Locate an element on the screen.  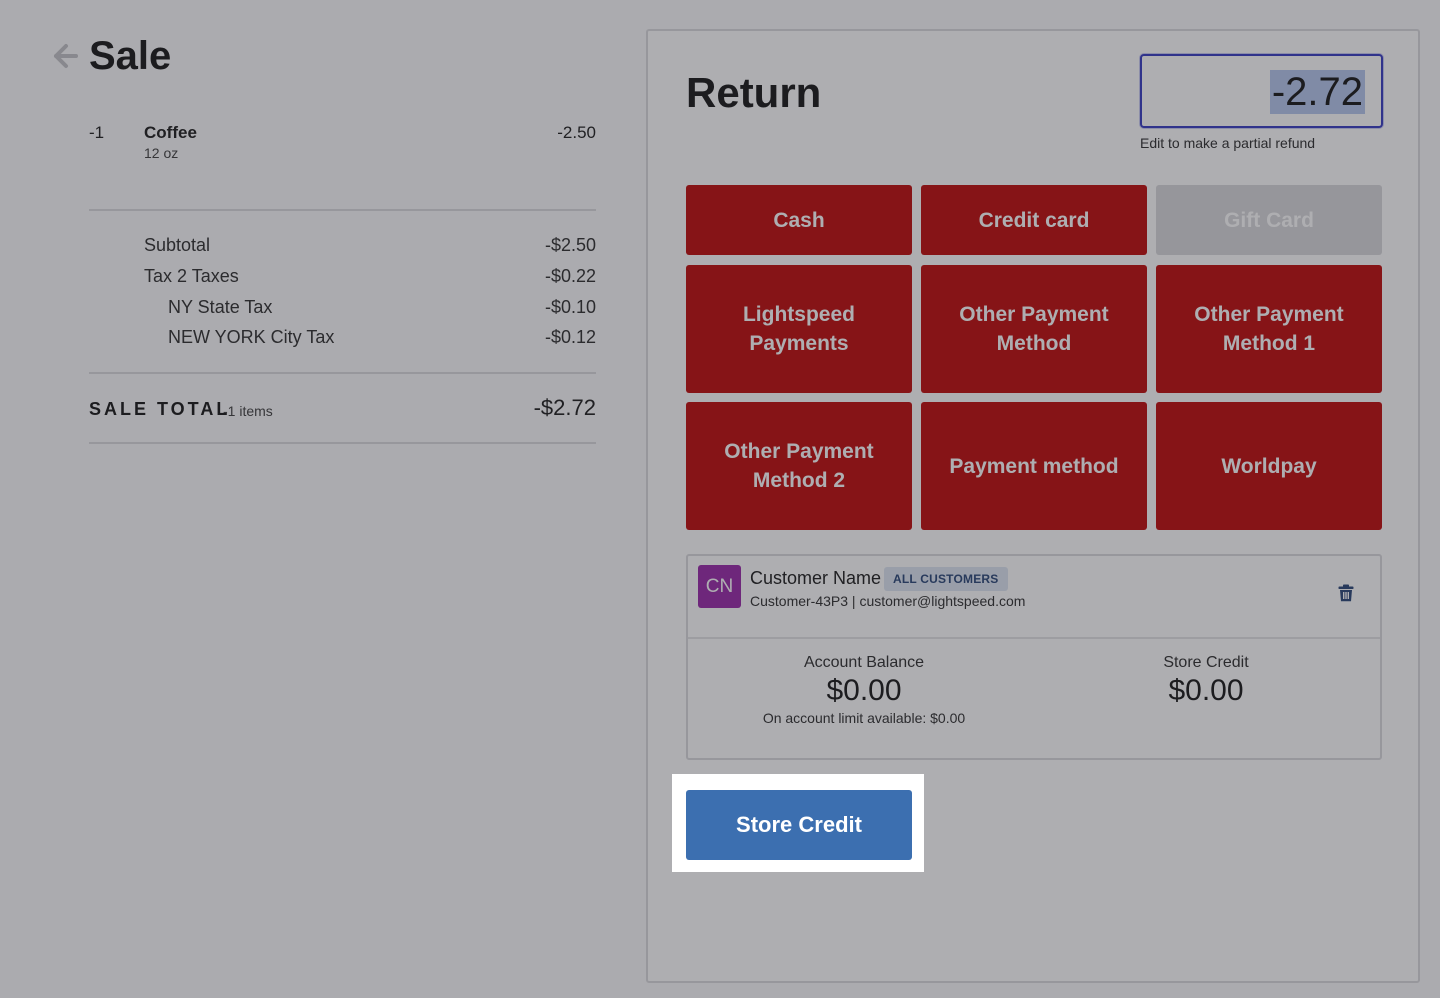
subtotal-value: -$2.50 is located at coordinates (570, 245).